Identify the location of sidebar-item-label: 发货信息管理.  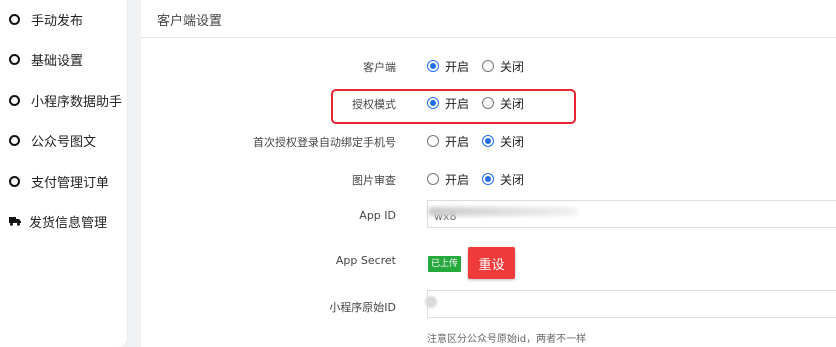
(68, 223).